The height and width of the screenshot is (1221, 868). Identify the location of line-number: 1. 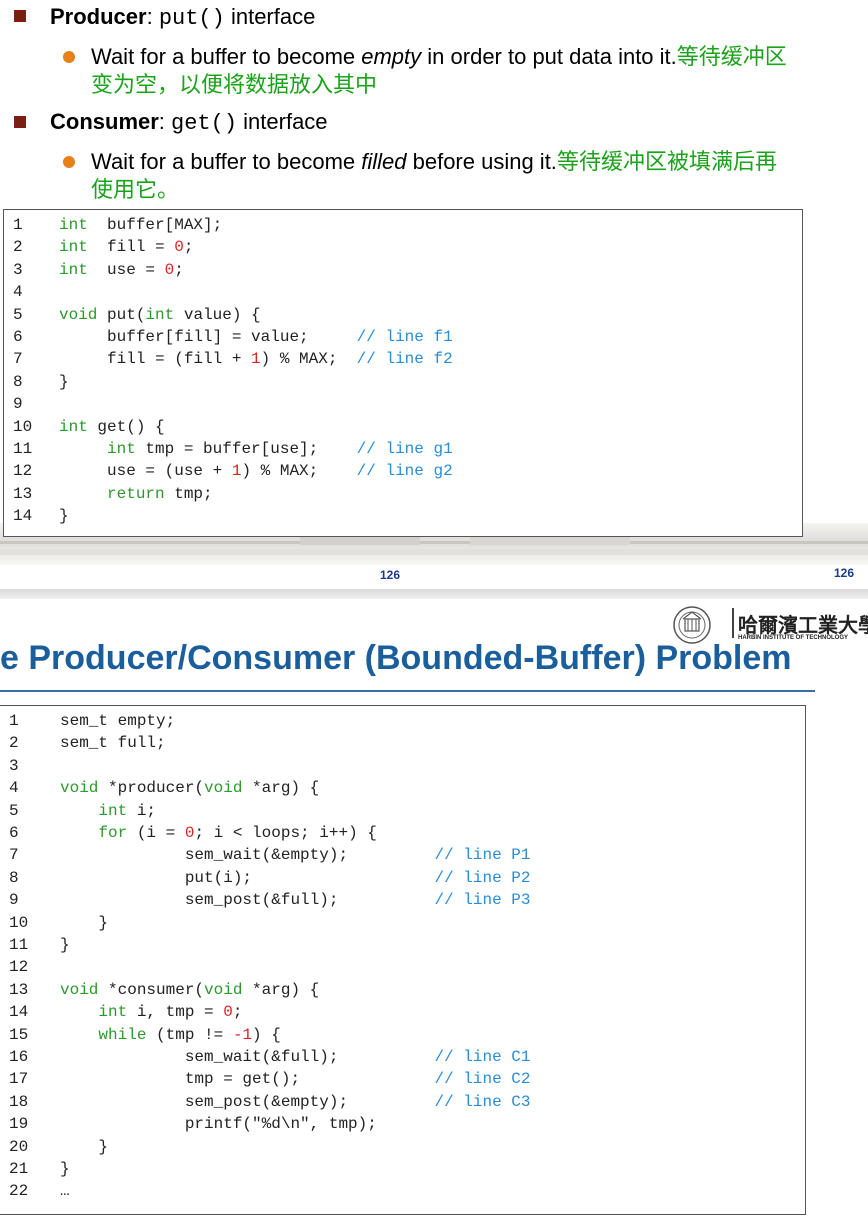
(18, 225).